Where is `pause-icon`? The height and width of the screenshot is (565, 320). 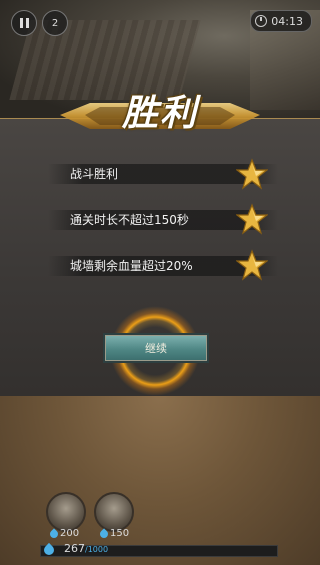
pause-icon is located at coordinates (21, 23).